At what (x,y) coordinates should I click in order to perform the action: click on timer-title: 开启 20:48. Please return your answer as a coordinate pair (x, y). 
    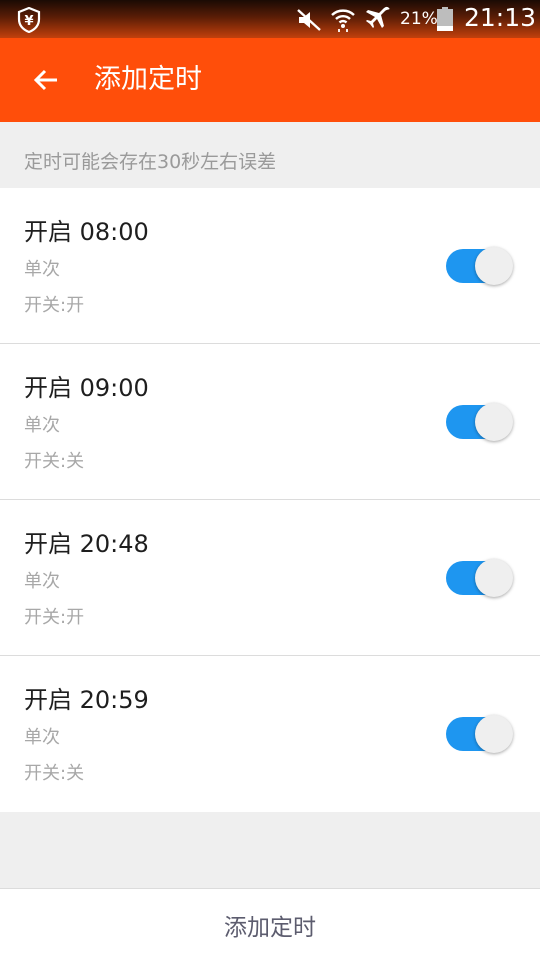
    Looking at the image, I should click on (86, 544).